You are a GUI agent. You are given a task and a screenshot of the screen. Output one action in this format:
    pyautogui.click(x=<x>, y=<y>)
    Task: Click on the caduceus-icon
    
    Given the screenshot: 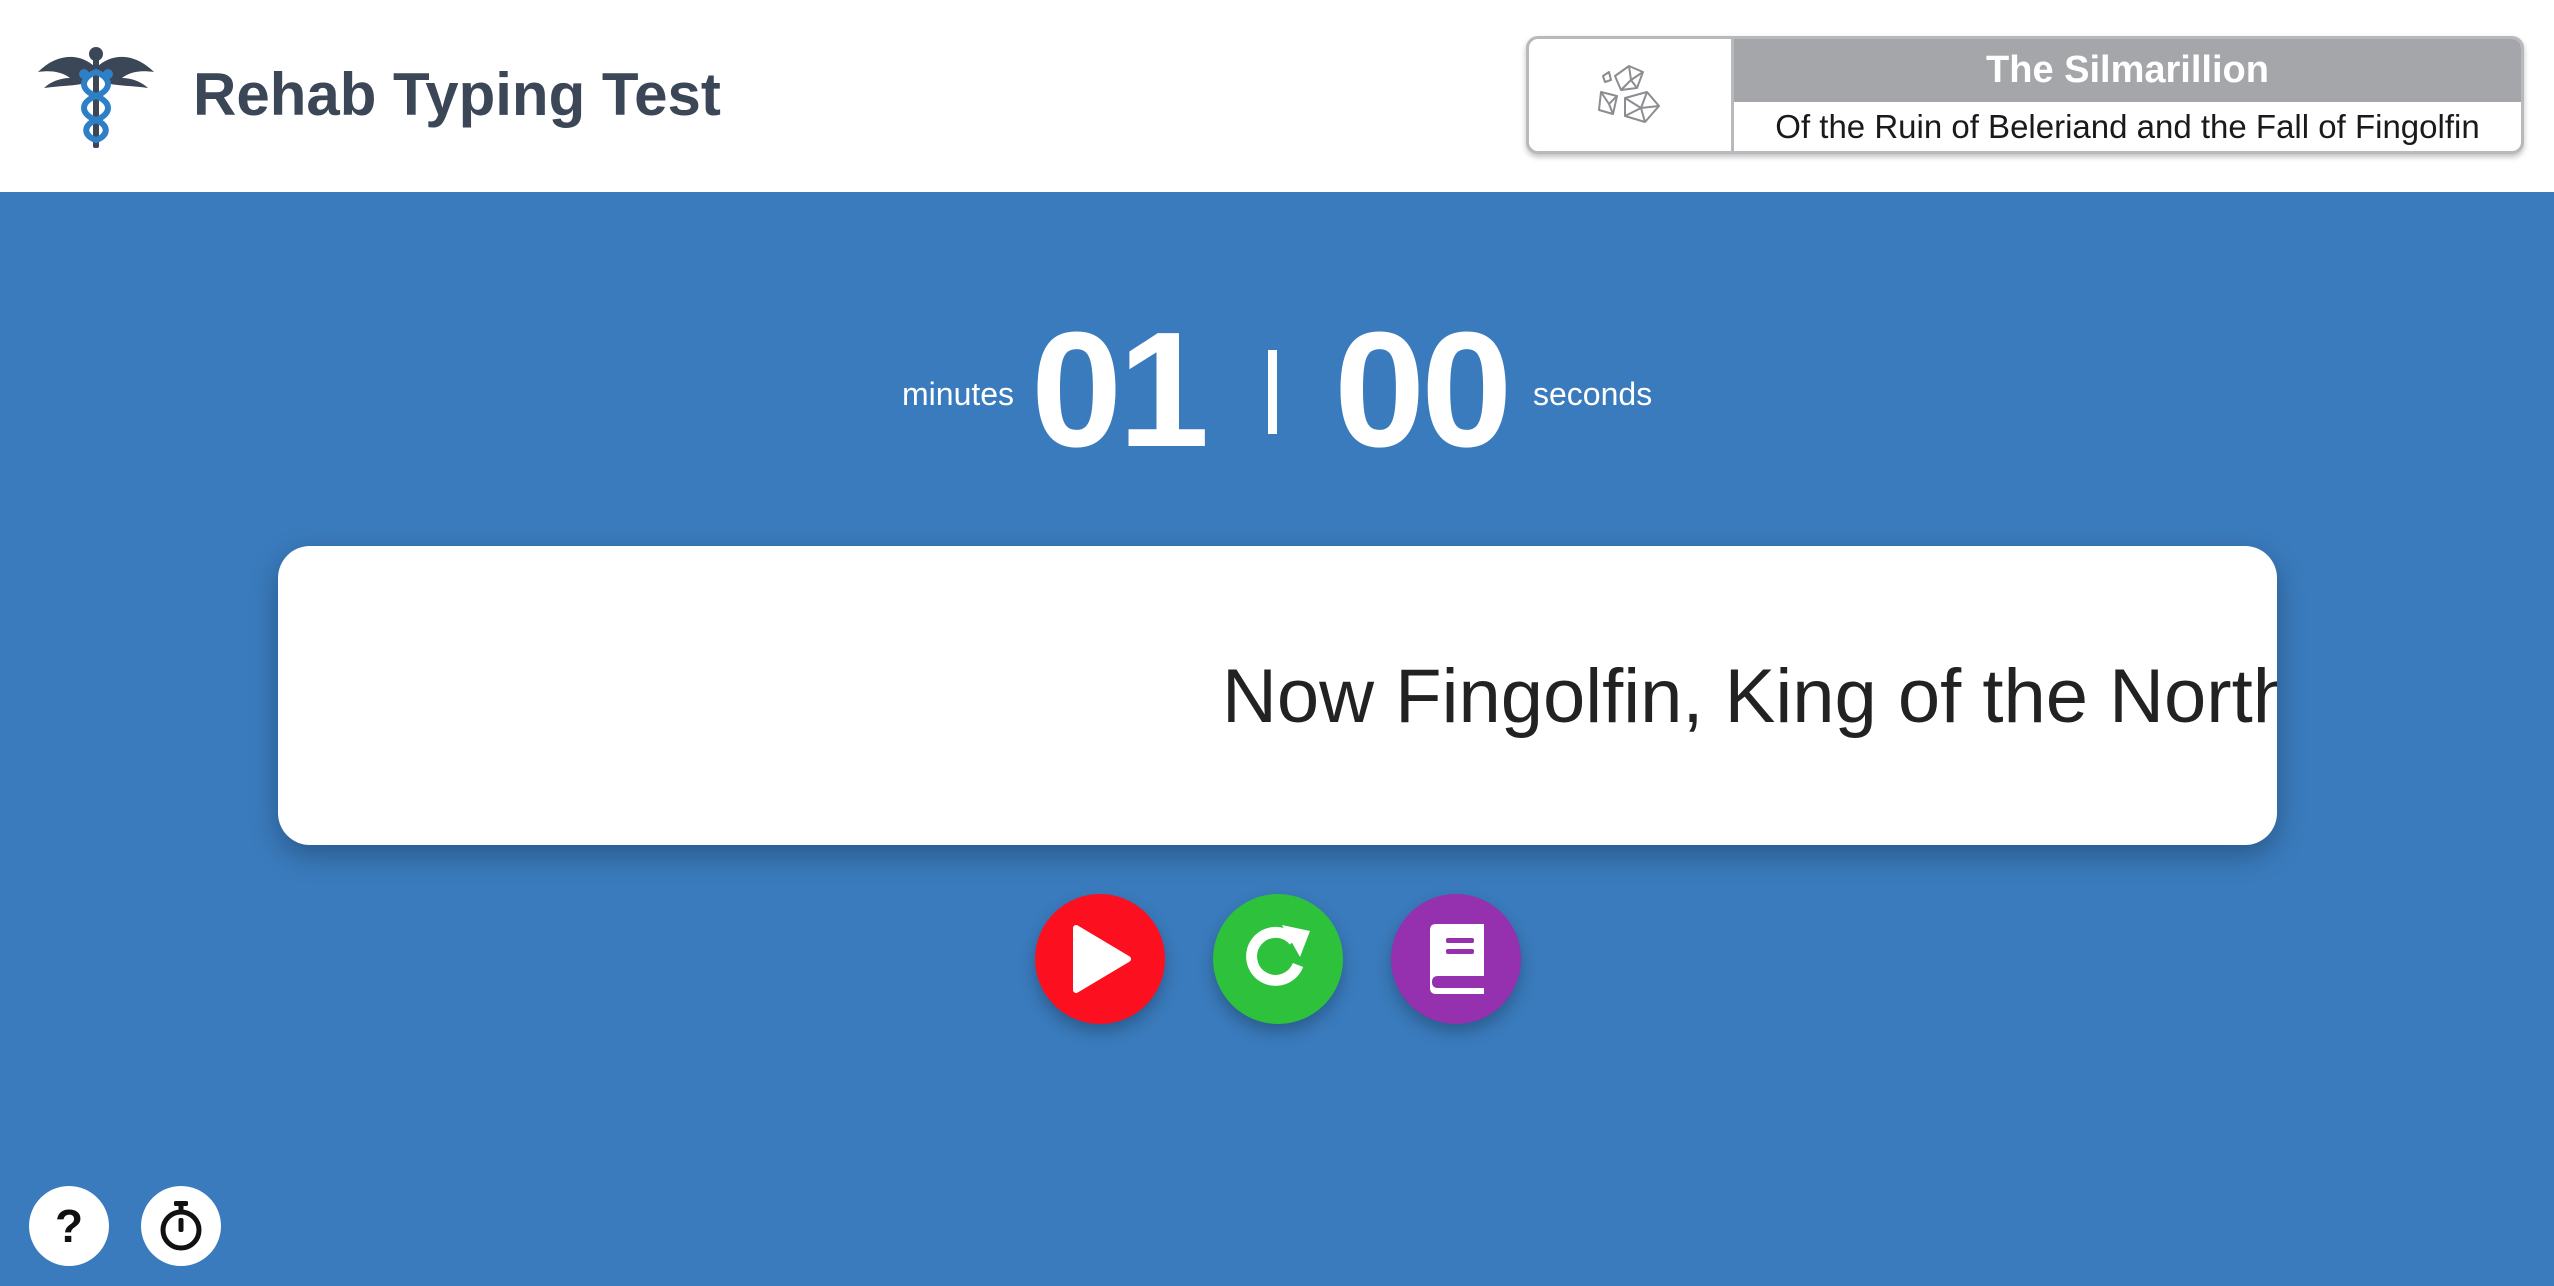 What is the action you would take?
    pyautogui.click(x=96, y=97)
    